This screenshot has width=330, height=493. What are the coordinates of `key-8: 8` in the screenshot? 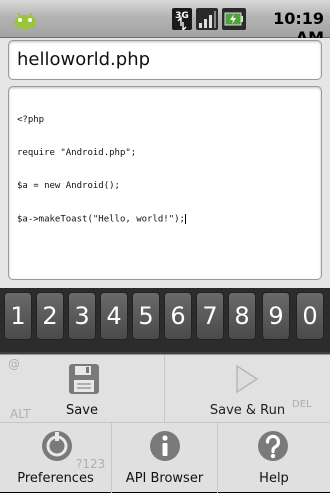 It's located at (242, 316).